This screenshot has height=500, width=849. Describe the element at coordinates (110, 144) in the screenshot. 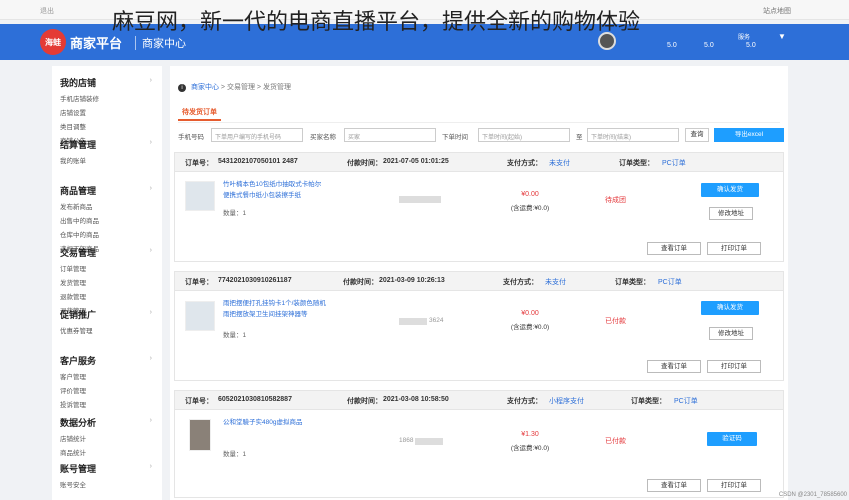

I see `section-title: 结算管理` at that location.